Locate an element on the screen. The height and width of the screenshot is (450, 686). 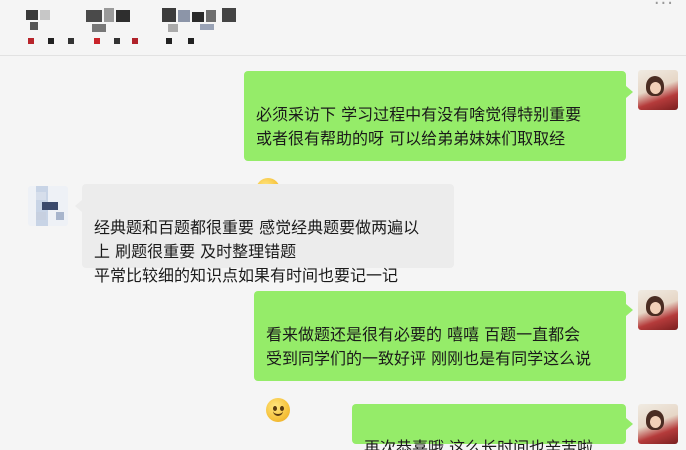
more-dots-icon: ··· is located at coordinates (664, 6).